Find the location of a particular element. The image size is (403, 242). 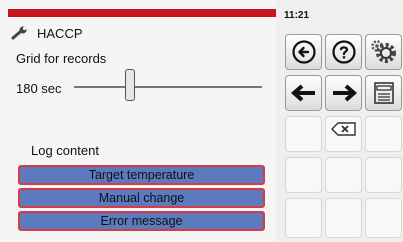

save-icon is located at coordinates (383, 93).